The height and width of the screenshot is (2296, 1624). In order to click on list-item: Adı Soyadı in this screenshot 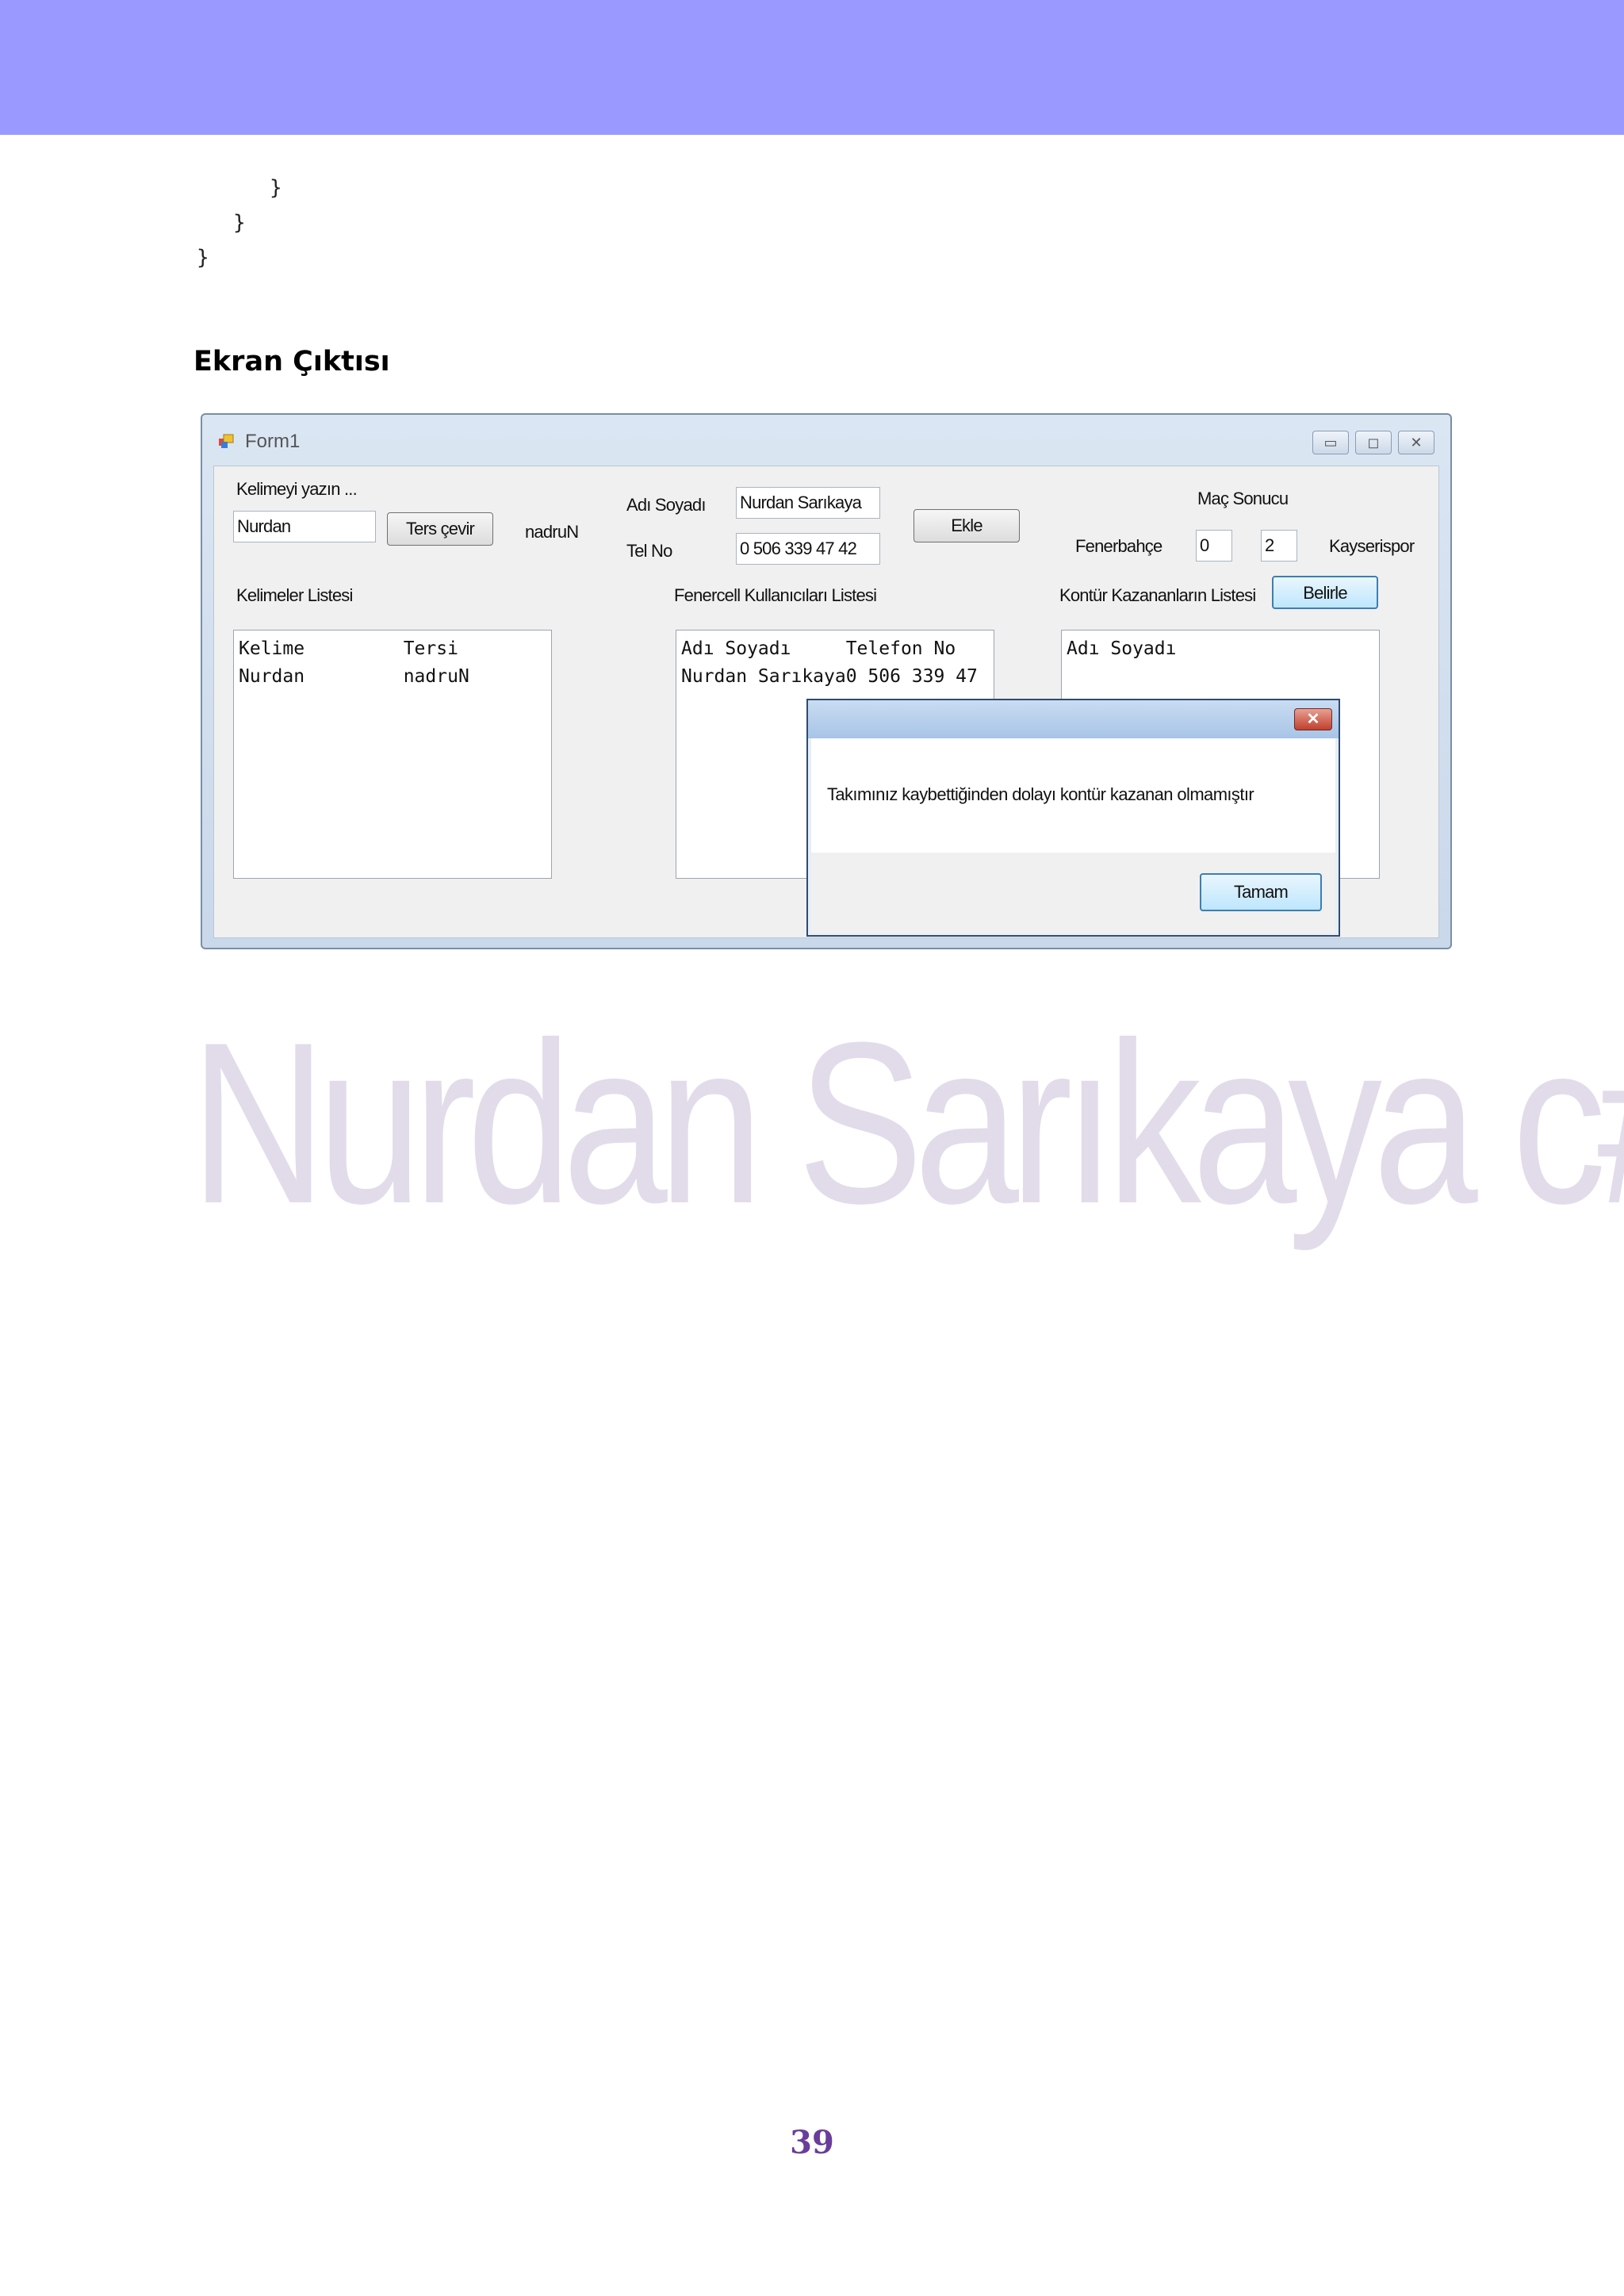, I will do `click(1220, 649)`.